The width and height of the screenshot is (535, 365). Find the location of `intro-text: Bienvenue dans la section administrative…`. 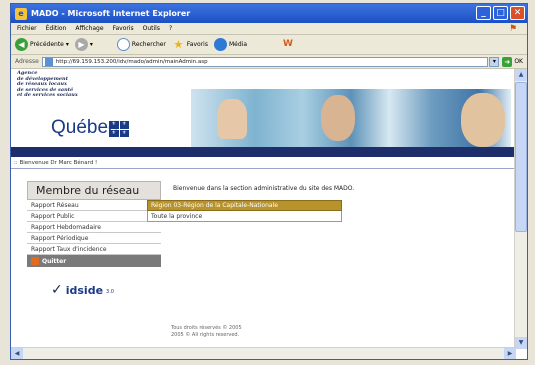

intro-text: Bienvenue dans la section administrative… is located at coordinates (264, 188).